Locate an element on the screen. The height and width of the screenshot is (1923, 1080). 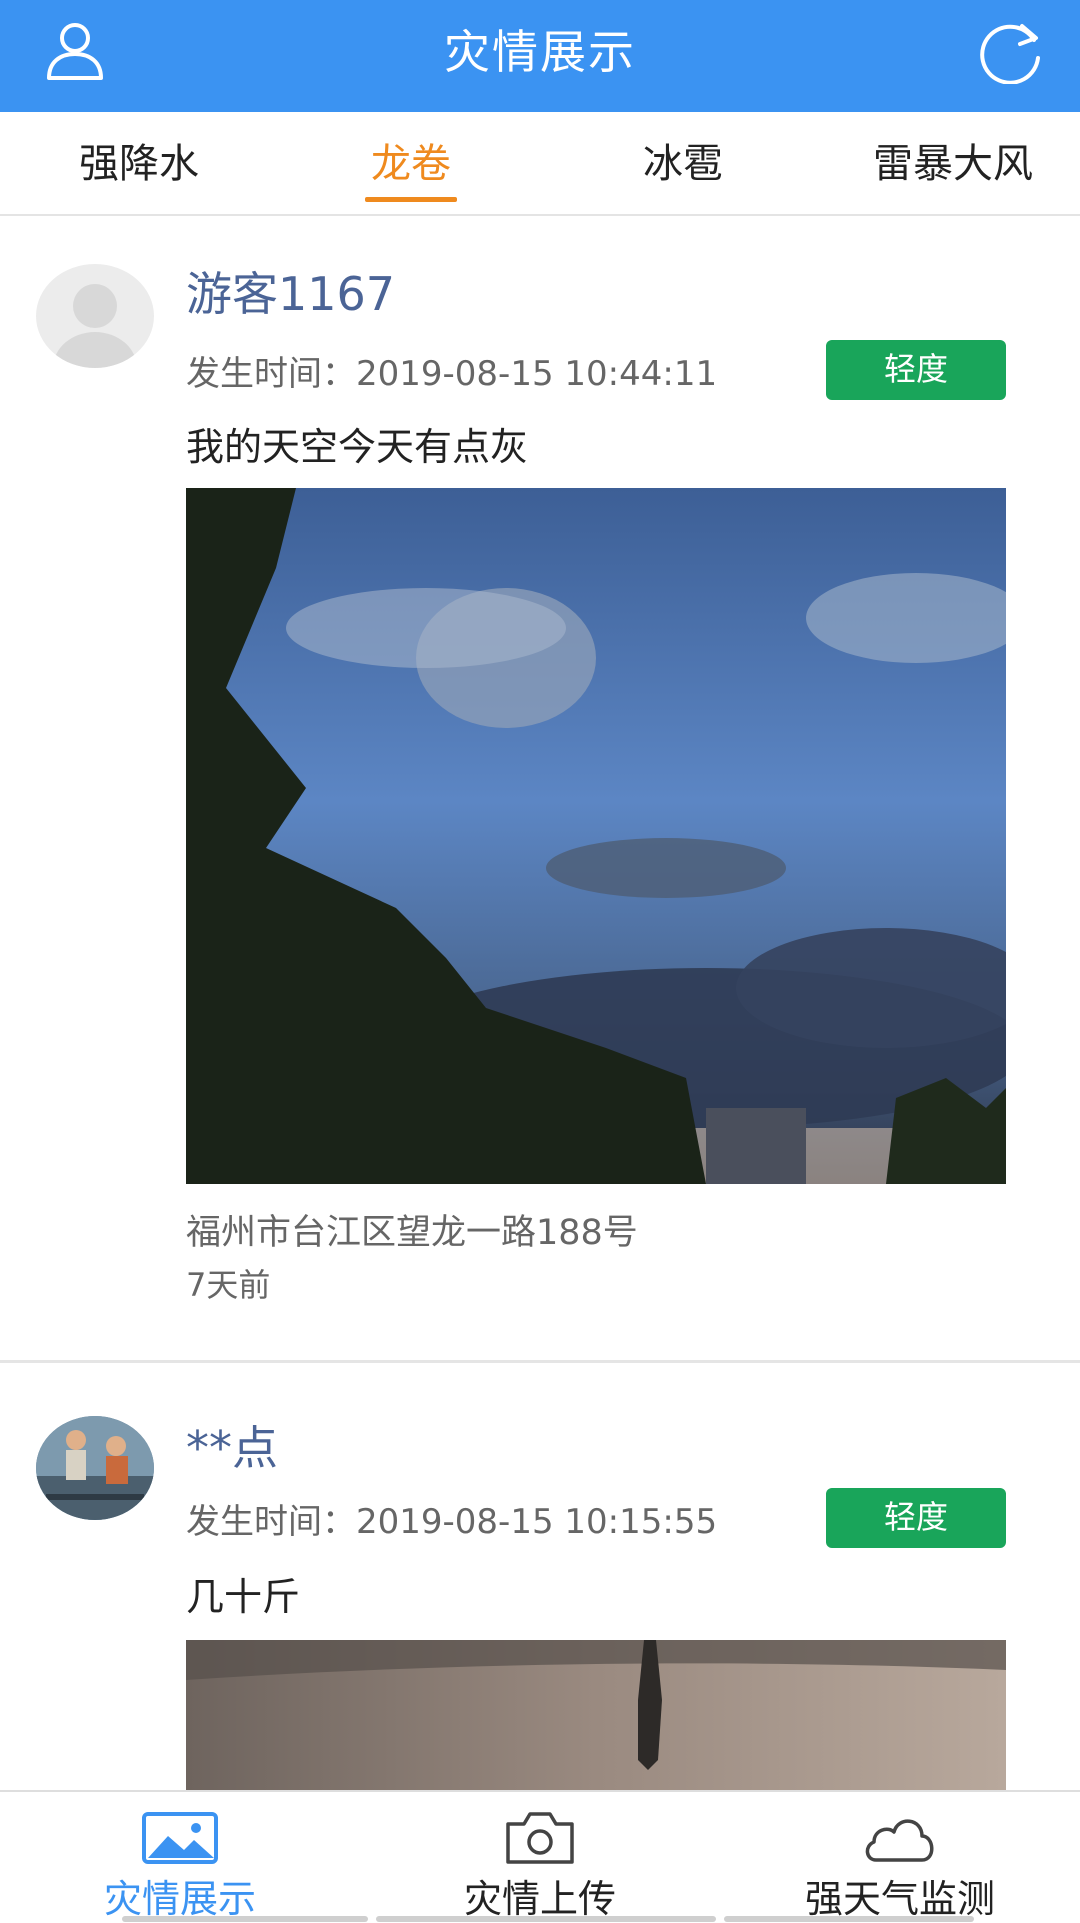
occurrence-time: 发生时间：2019-08-15 10:44:11 is located at coordinates (452, 374).